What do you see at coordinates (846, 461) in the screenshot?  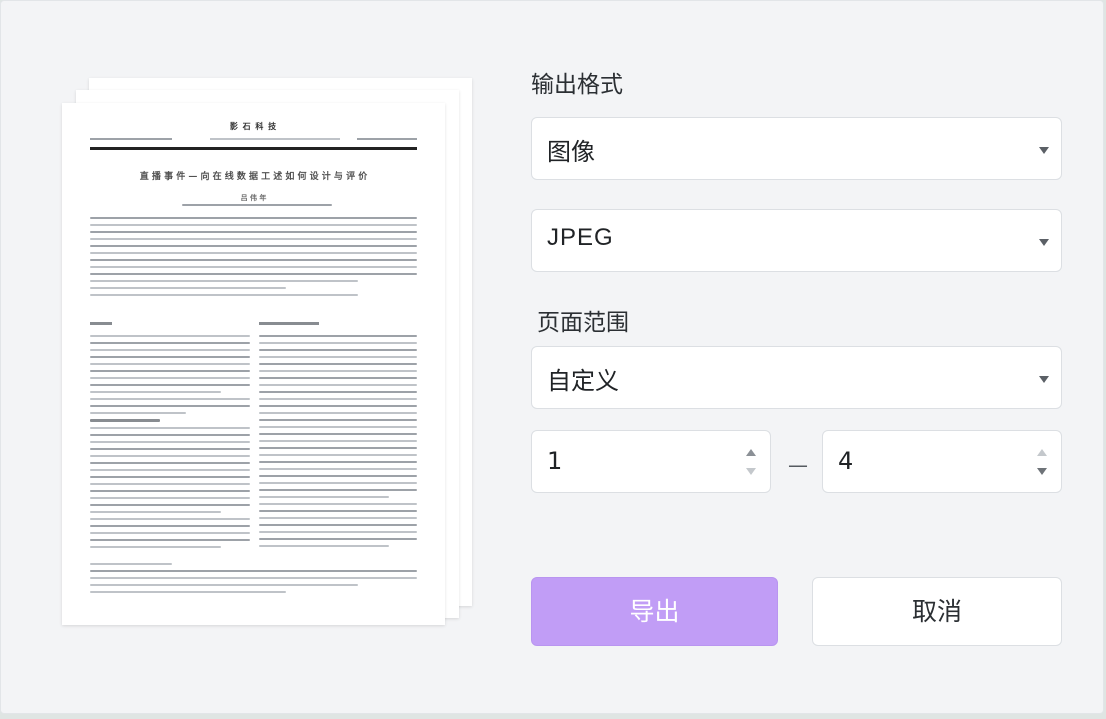 I see `range-to-value: 4` at bounding box center [846, 461].